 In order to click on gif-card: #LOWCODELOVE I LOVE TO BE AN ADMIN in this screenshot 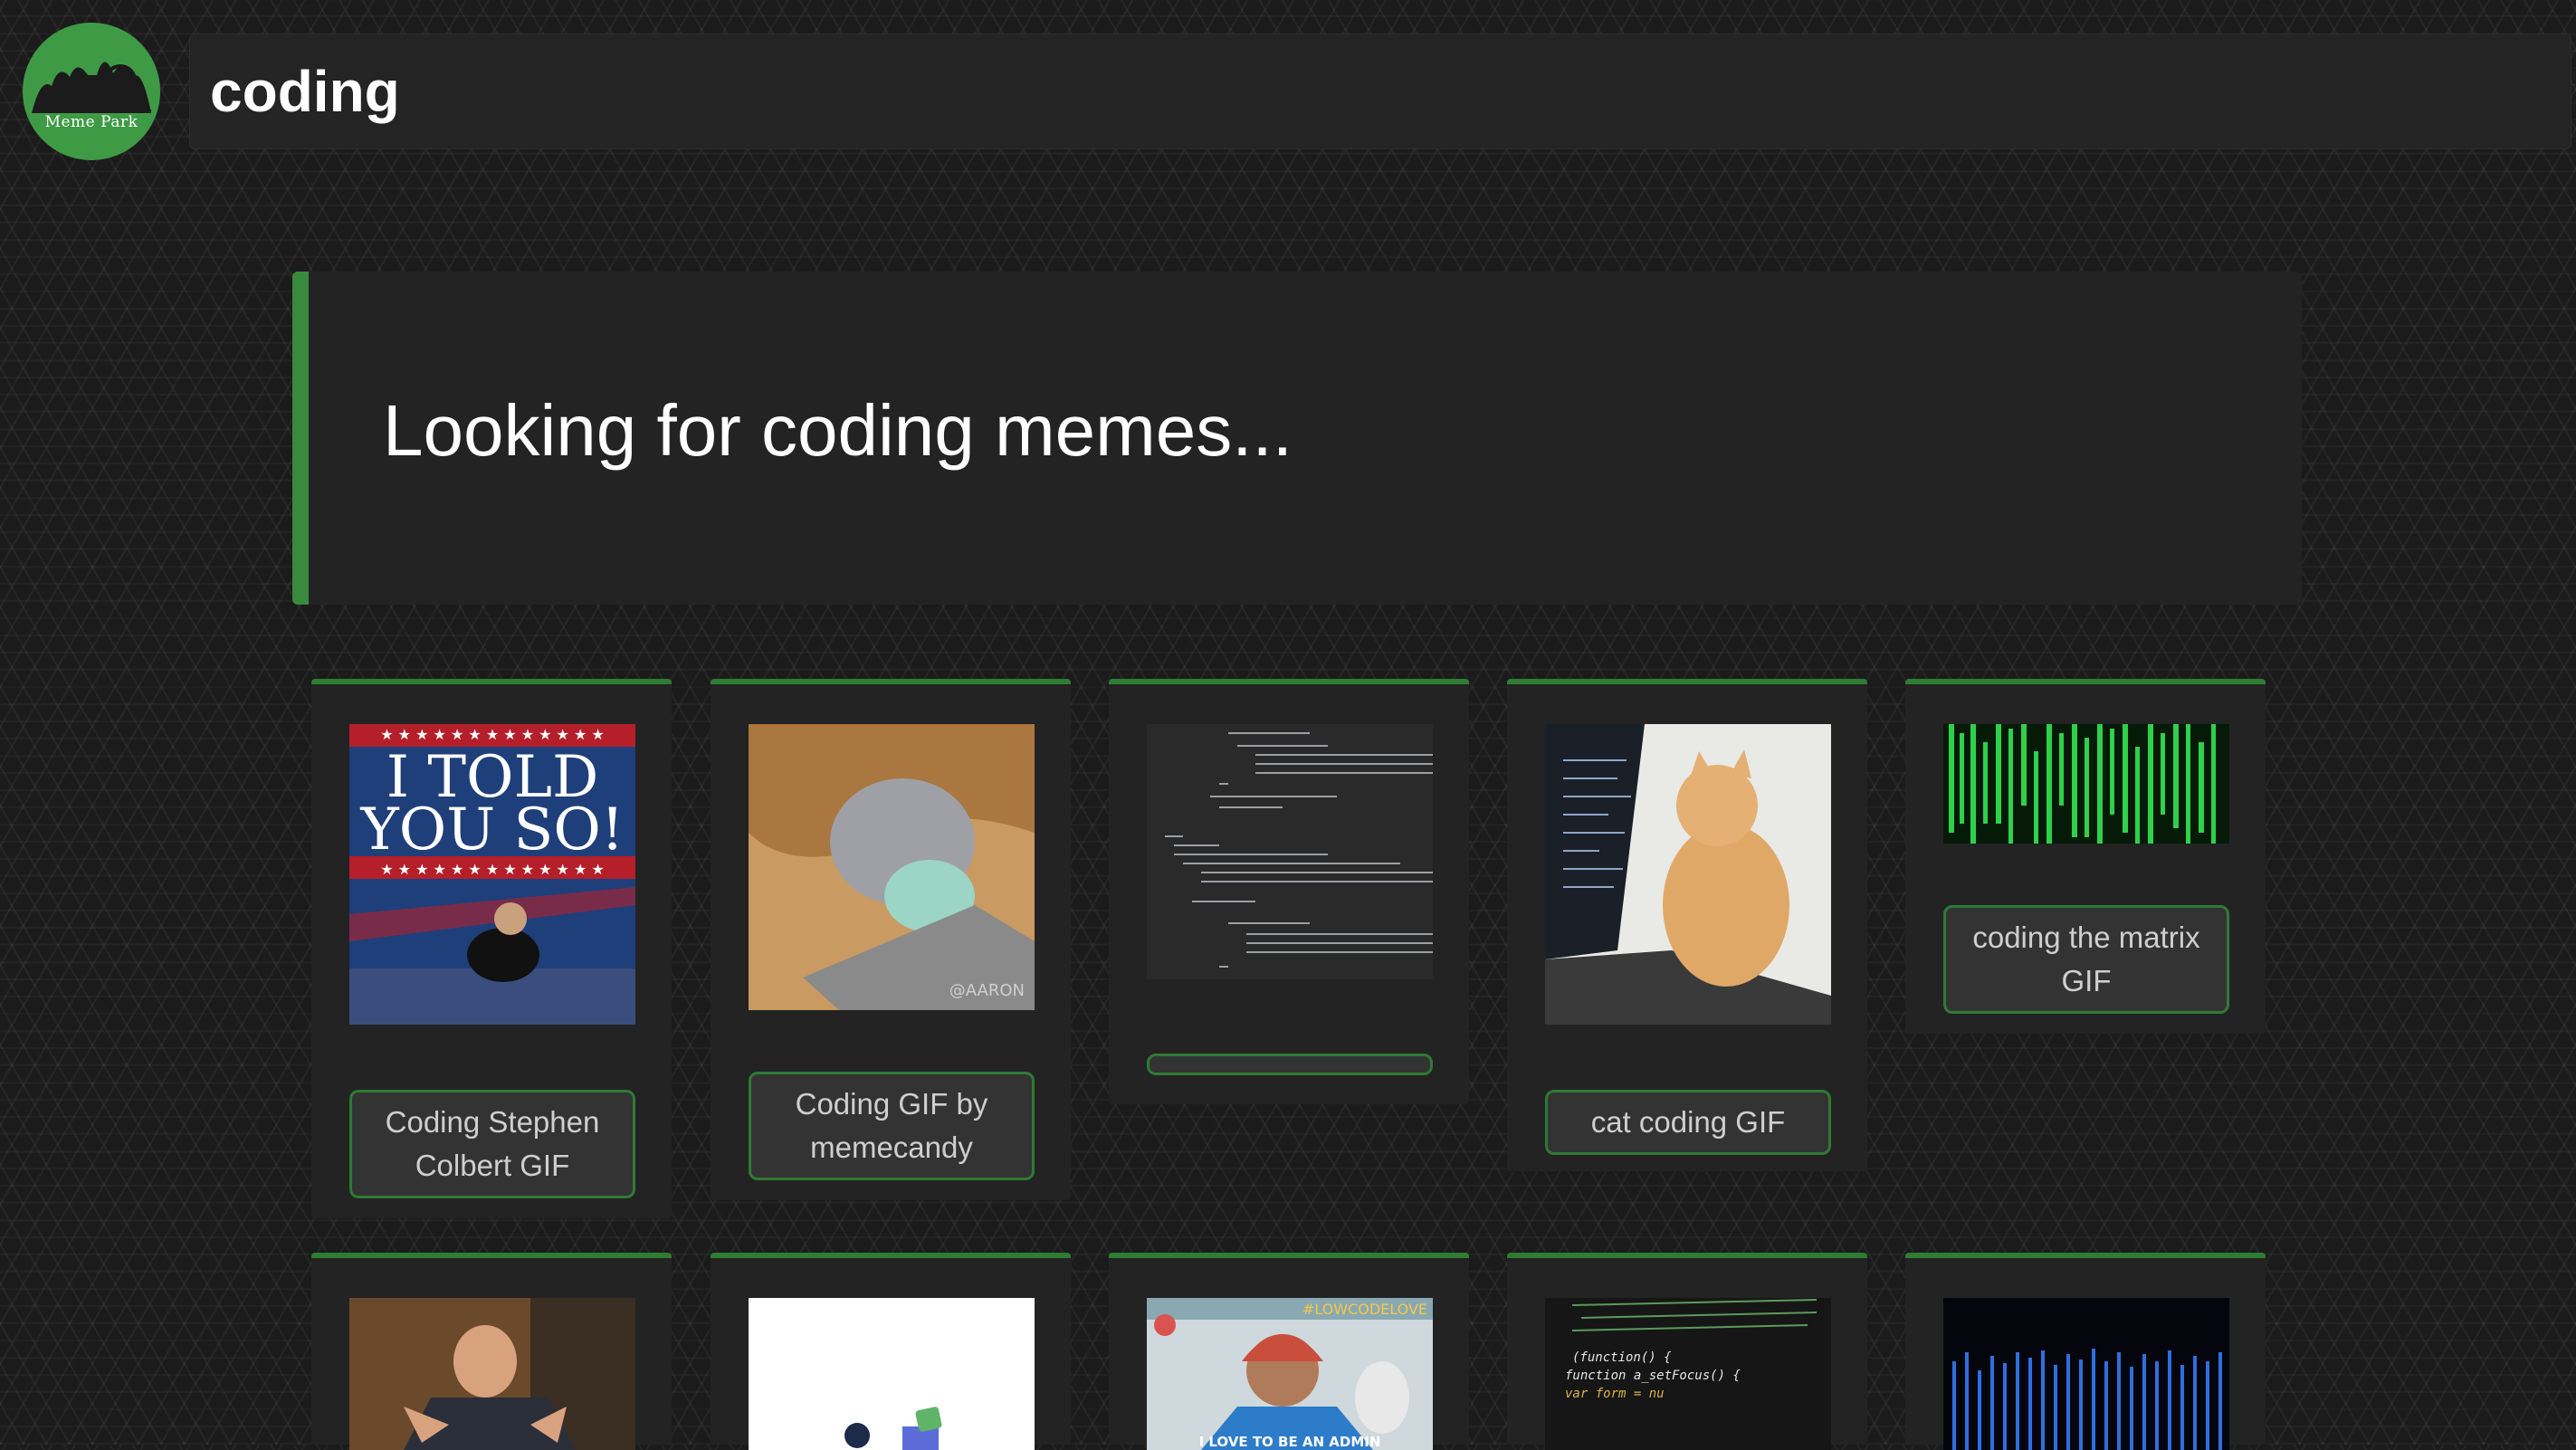, I will do `click(1289, 1351)`.